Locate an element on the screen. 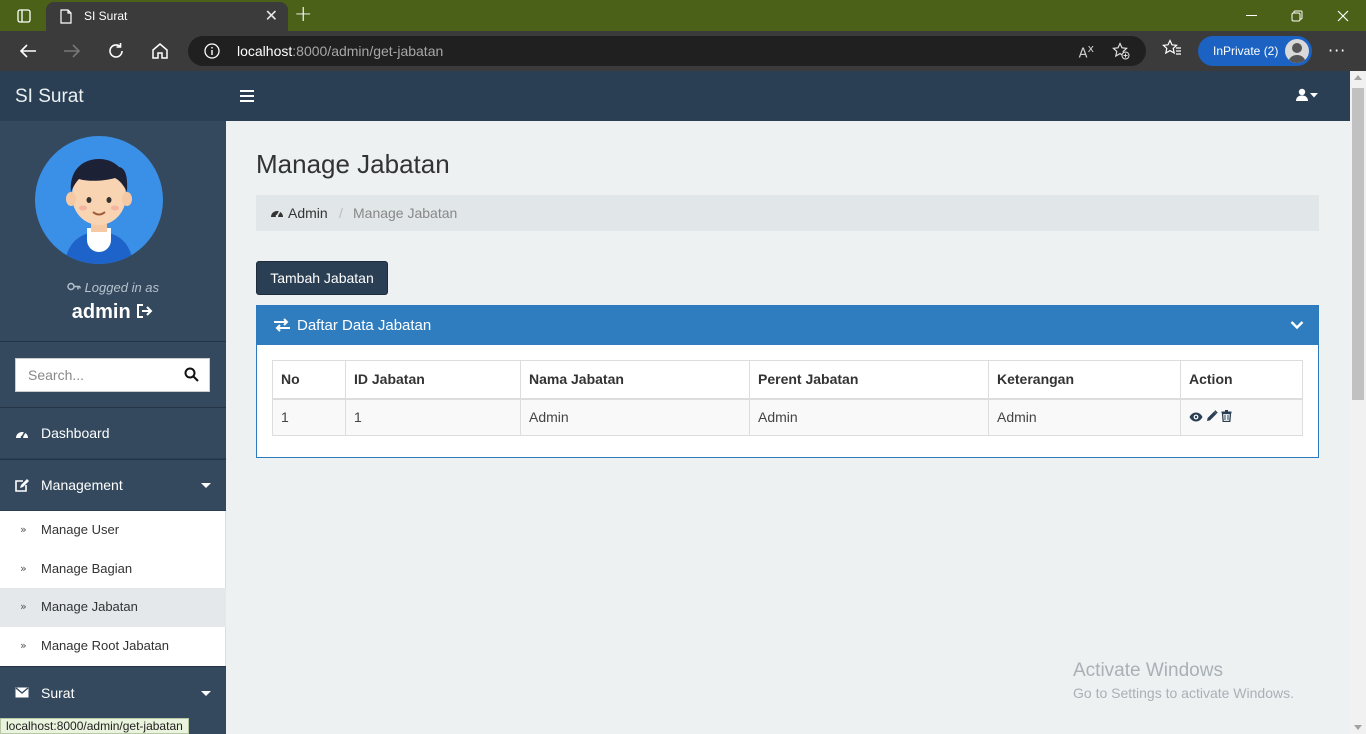 This screenshot has height=734, width=1366. column-header-no: No is located at coordinates (309, 380).